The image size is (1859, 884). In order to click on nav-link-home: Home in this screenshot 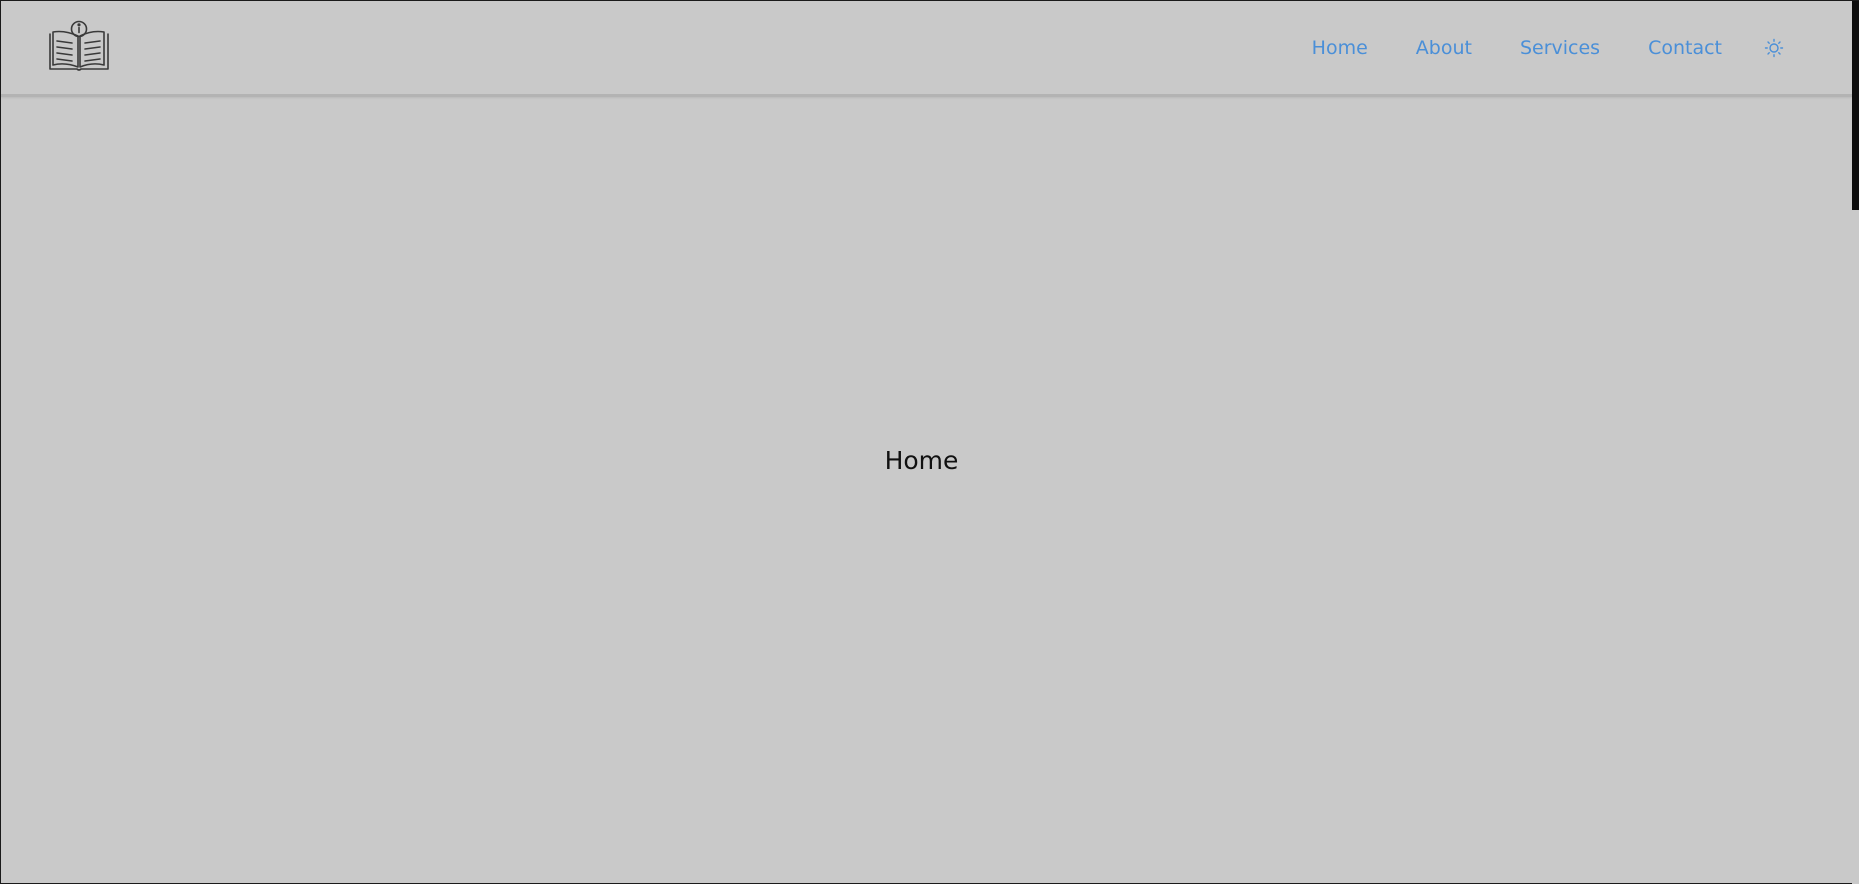, I will do `click(1340, 48)`.